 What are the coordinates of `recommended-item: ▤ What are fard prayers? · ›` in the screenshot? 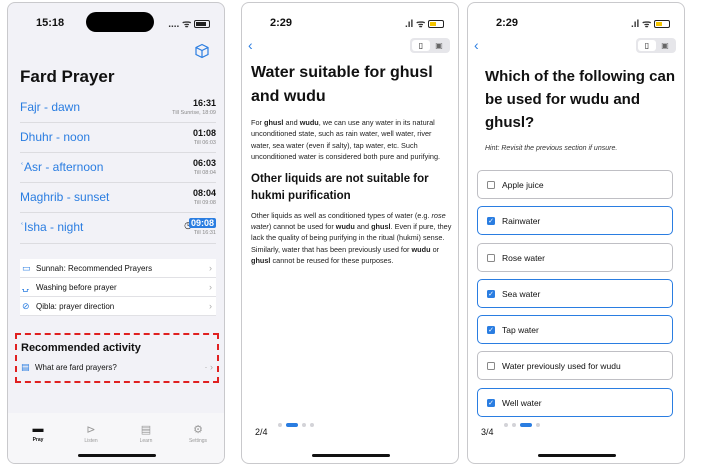 It's located at (117, 369).